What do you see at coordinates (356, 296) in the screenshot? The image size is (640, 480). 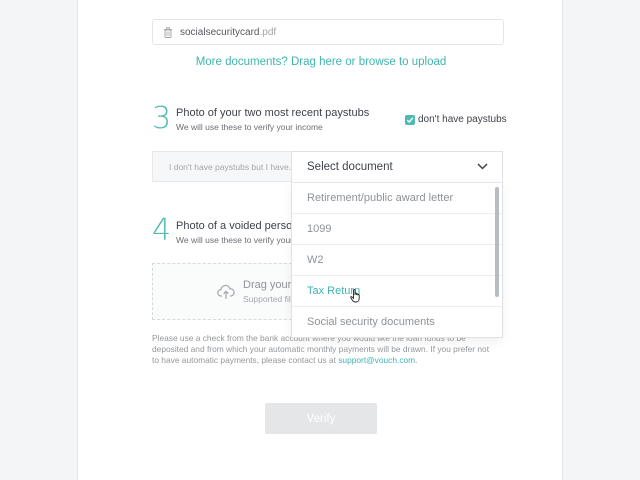 I see `hand-pointer-icon` at bounding box center [356, 296].